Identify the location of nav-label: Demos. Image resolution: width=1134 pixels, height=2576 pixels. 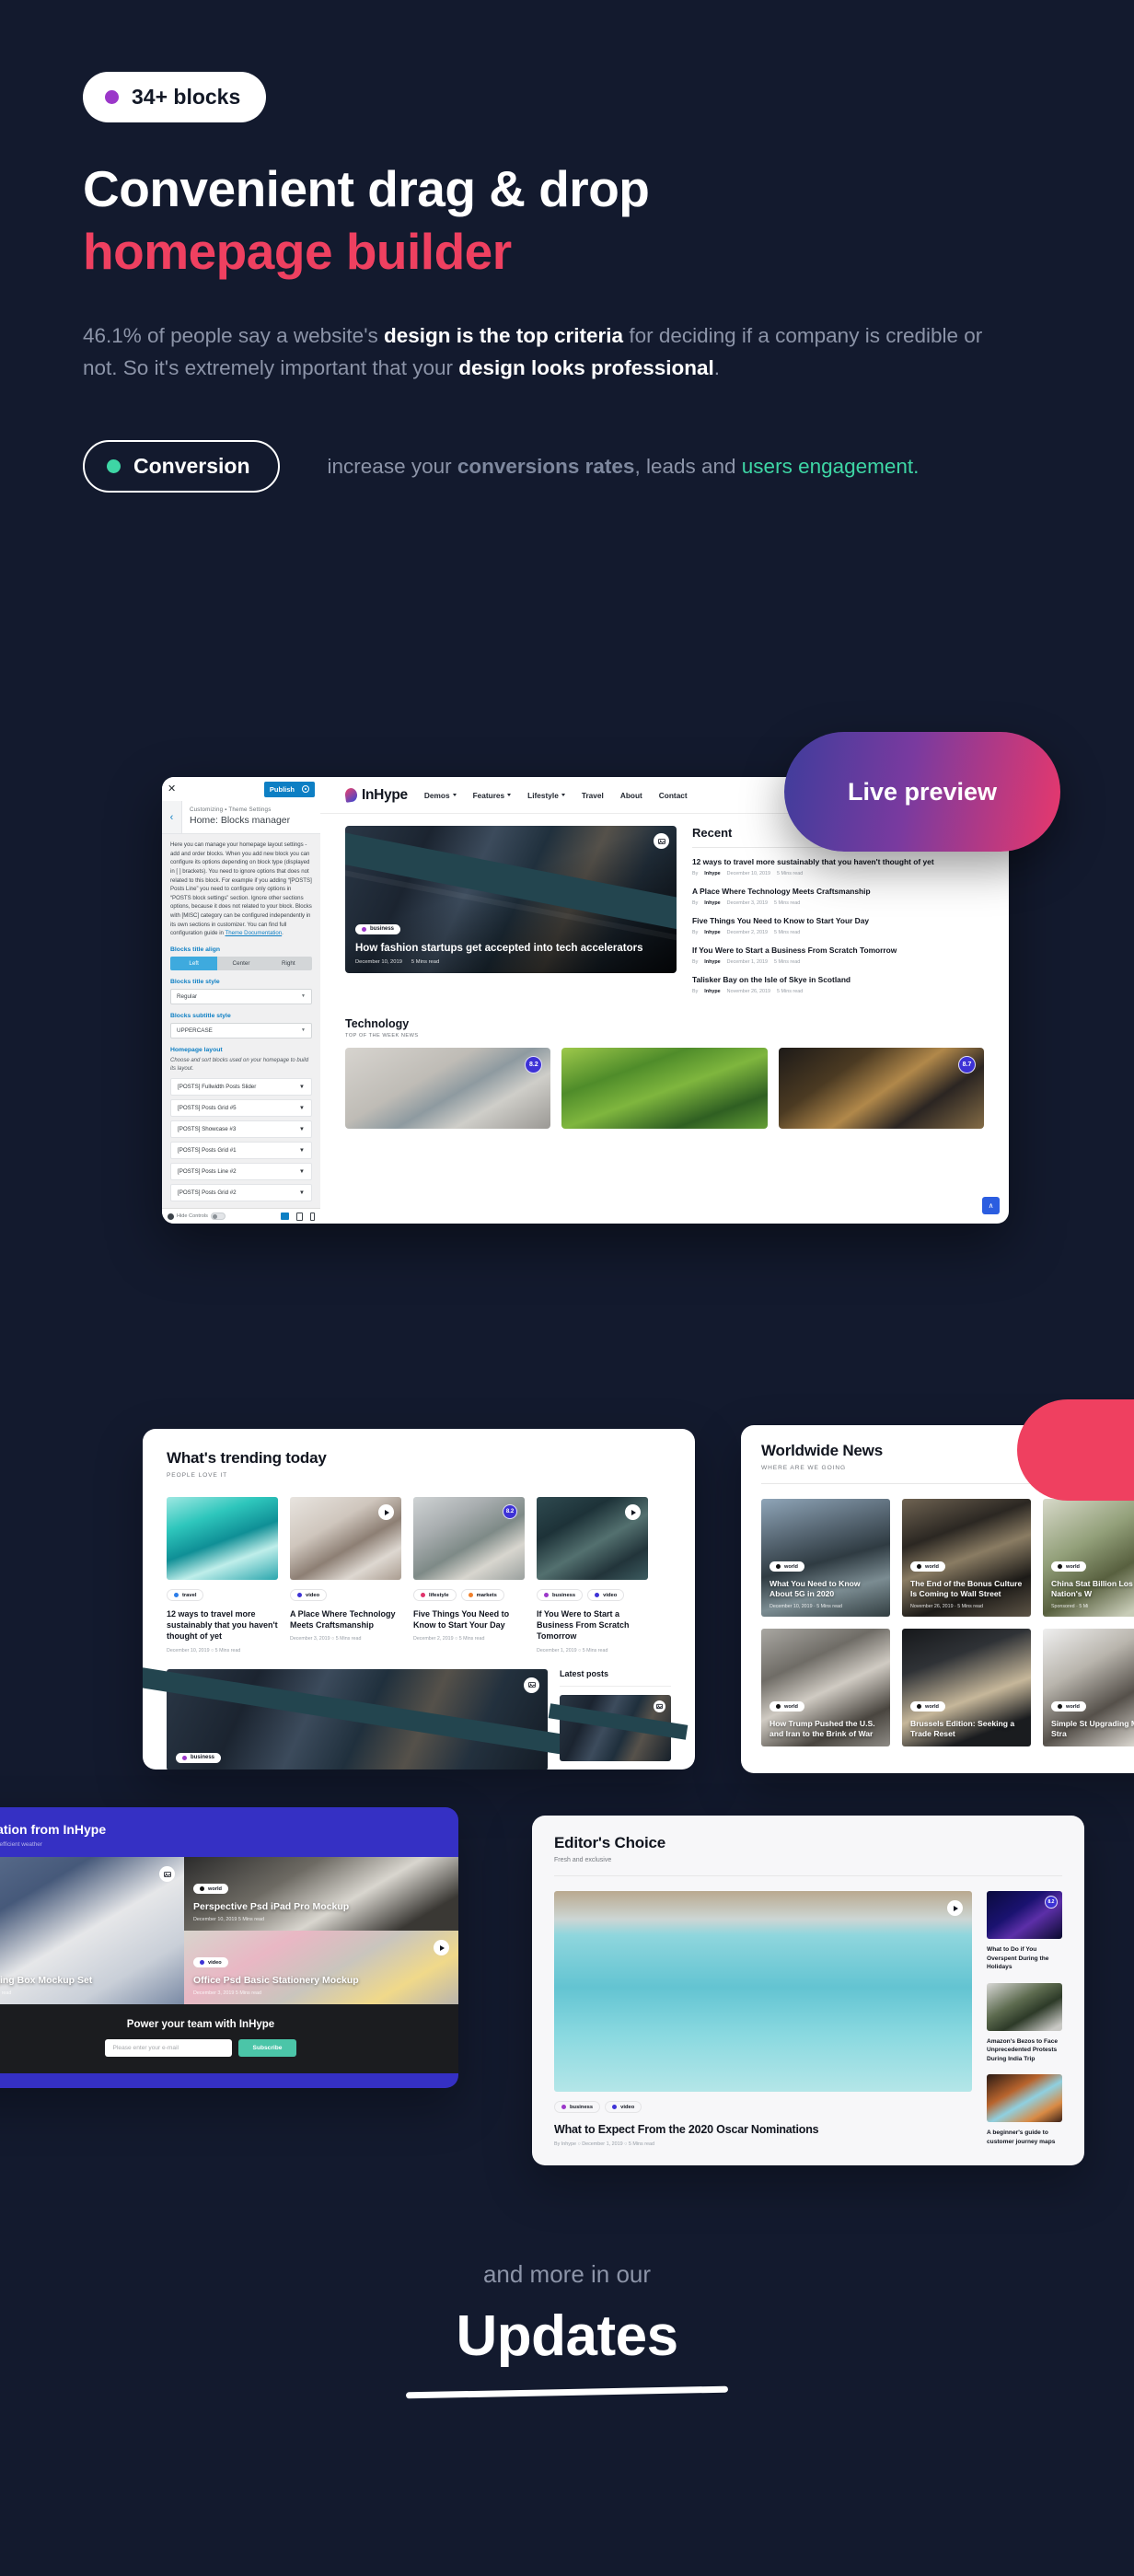
(436, 795).